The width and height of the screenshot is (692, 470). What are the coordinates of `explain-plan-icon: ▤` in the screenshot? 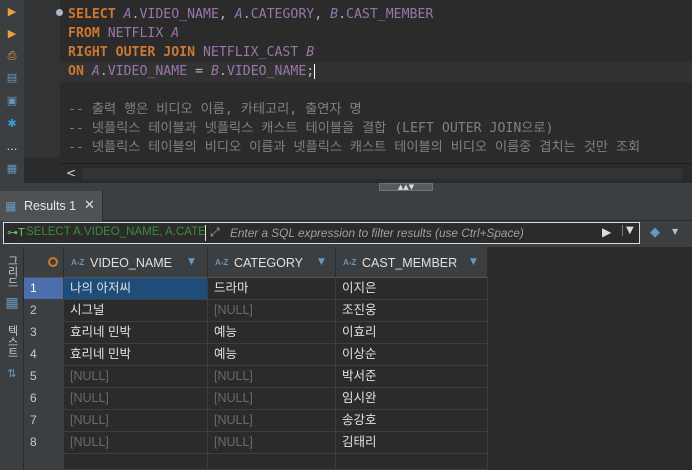 It's located at (12, 78).